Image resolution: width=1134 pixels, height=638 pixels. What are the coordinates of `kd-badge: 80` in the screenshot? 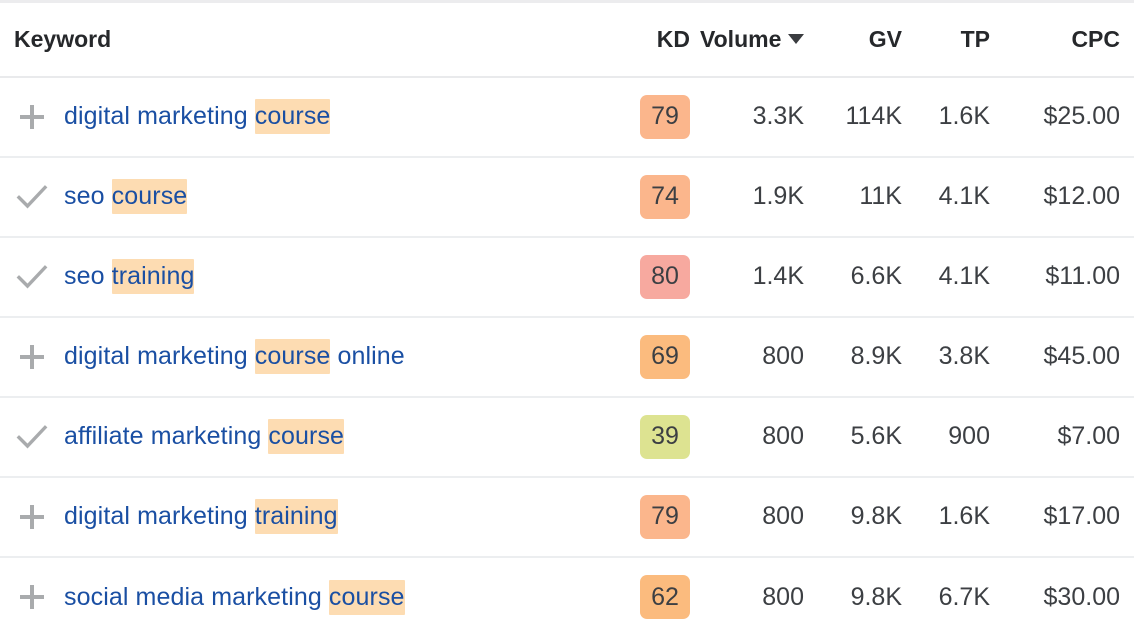 It's located at (665, 276).